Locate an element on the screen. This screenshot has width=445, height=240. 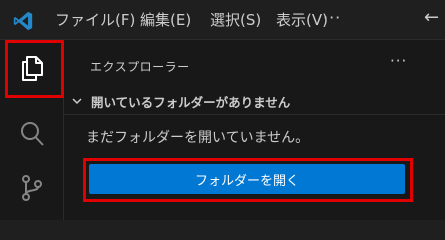
menu-file: ファイル(F) is located at coordinates (95, 20).